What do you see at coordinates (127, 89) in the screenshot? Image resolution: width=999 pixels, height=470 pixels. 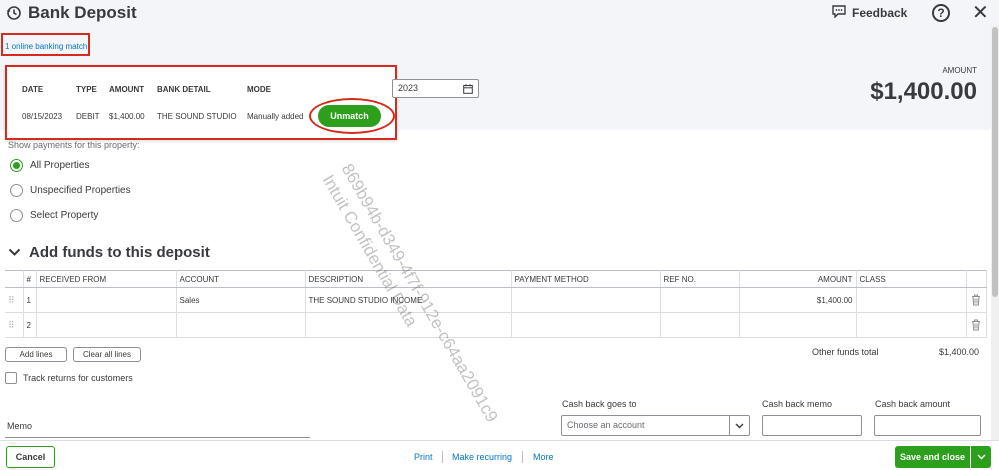 I see `match-header-amount: AMOUNT` at bounding box center [127, 89].